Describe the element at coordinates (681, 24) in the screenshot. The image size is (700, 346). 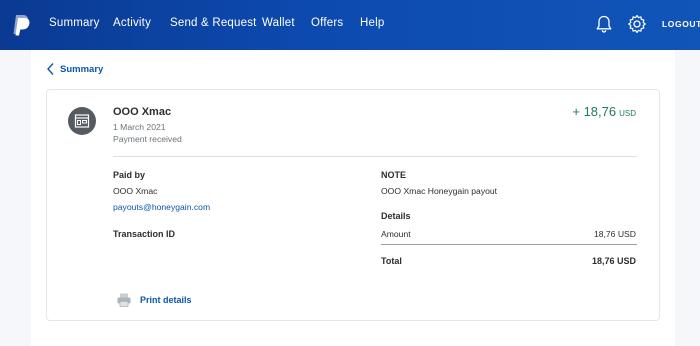
I see `logout-button: LOGOUT` at that location.